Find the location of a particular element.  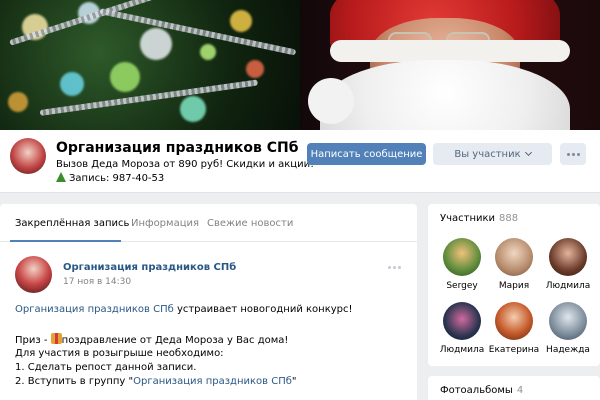

post-line: 1. Сделать репост данной записи. is located at coordinates (106, 367).